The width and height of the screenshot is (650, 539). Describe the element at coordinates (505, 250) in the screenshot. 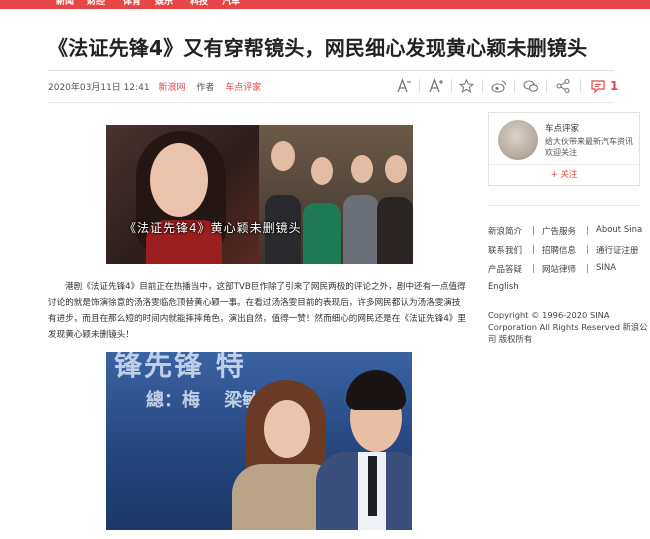

I see `link-contact: 联系我们` at that location.